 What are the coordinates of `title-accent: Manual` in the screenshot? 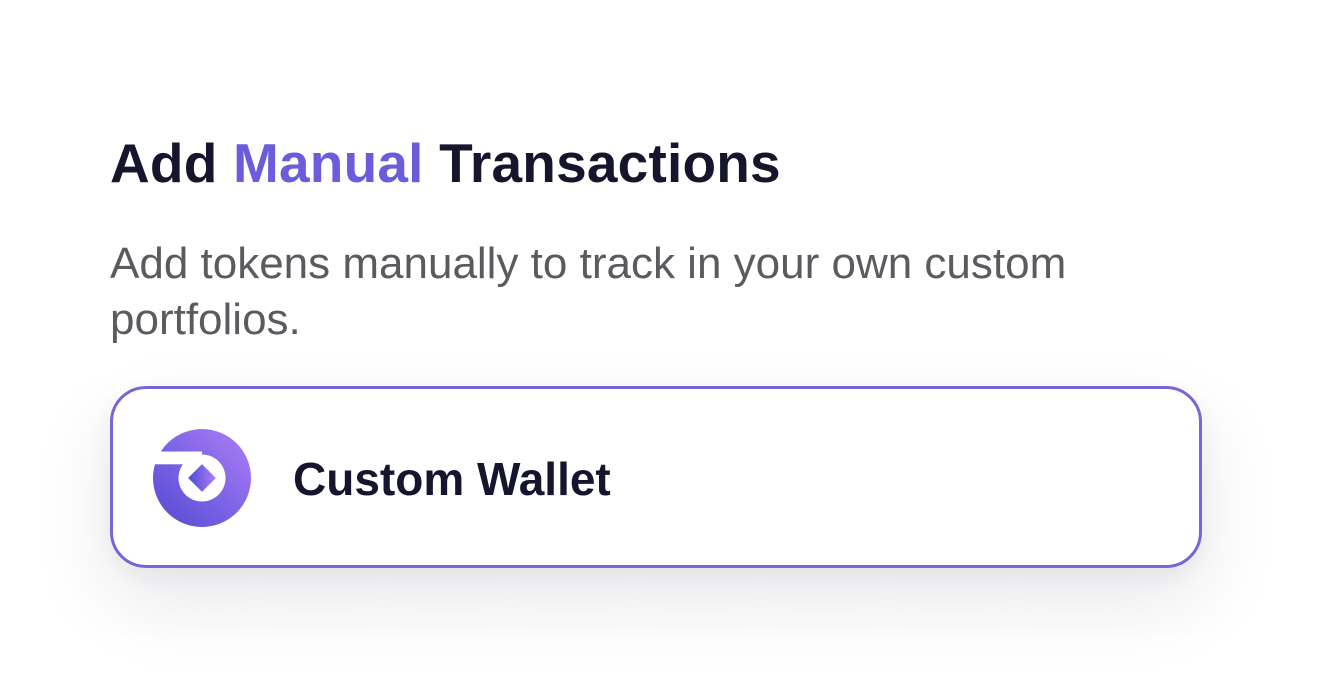 It's located at (328, 163).